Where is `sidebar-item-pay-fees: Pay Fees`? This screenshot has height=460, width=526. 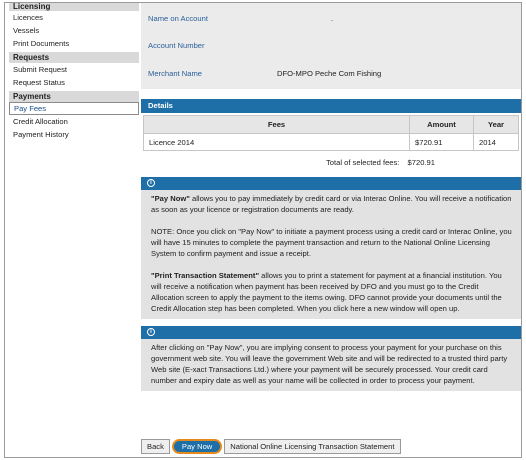 sidebar-item-pay-fees: Pay Fees is located at coordinates (74, 108).